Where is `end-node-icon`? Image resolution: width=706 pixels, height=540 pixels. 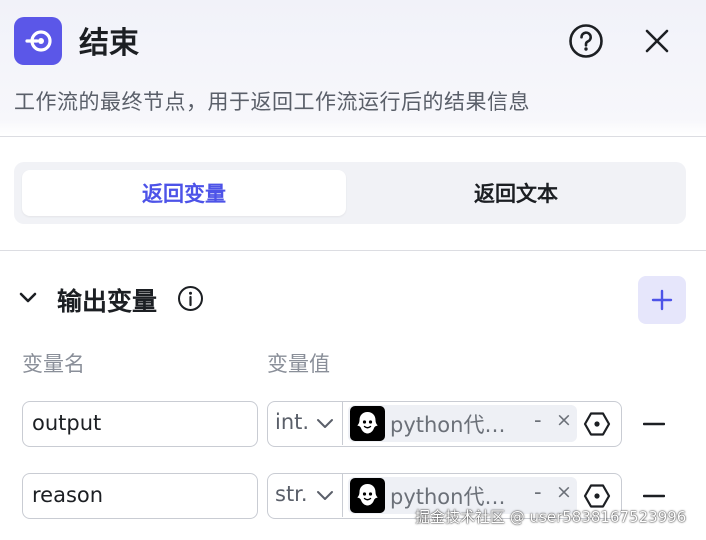 end-node-icon is located at coordinates (38, 41).